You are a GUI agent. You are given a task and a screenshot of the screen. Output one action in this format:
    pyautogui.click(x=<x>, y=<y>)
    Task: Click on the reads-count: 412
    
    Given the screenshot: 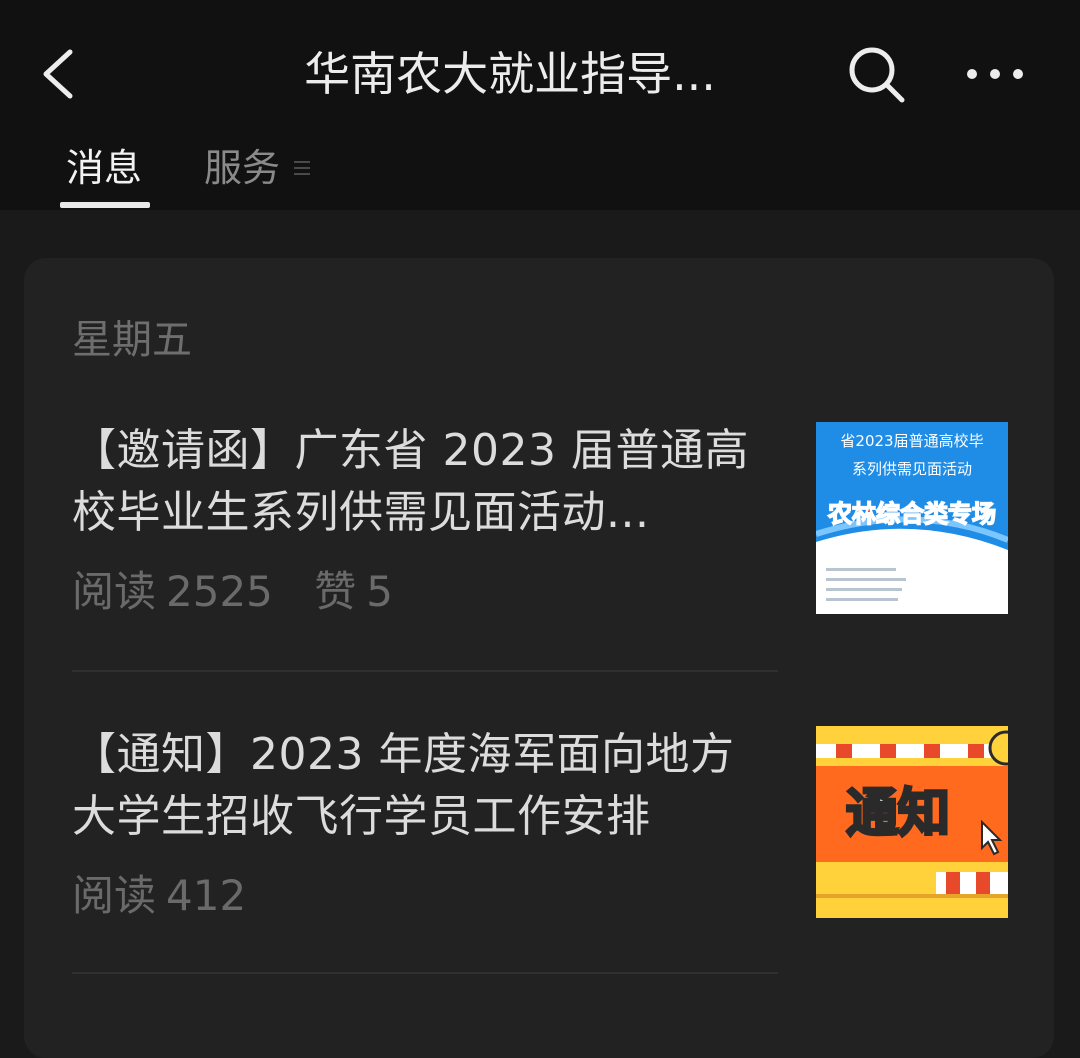 What is the action you would take?
    pyautogui.click(x=206, y=895)
    